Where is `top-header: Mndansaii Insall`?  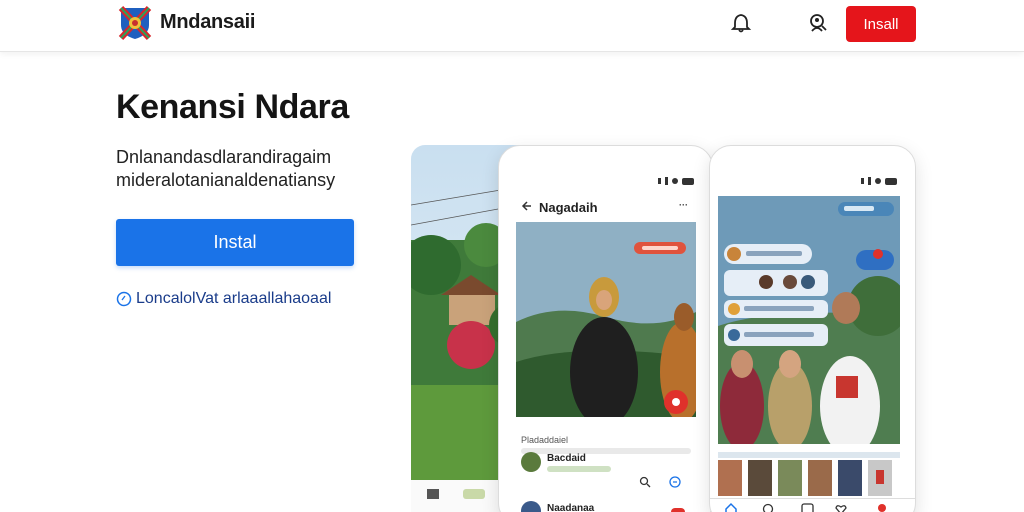 top-header: Mndansaii Insall is located at coordinates (512, 26).